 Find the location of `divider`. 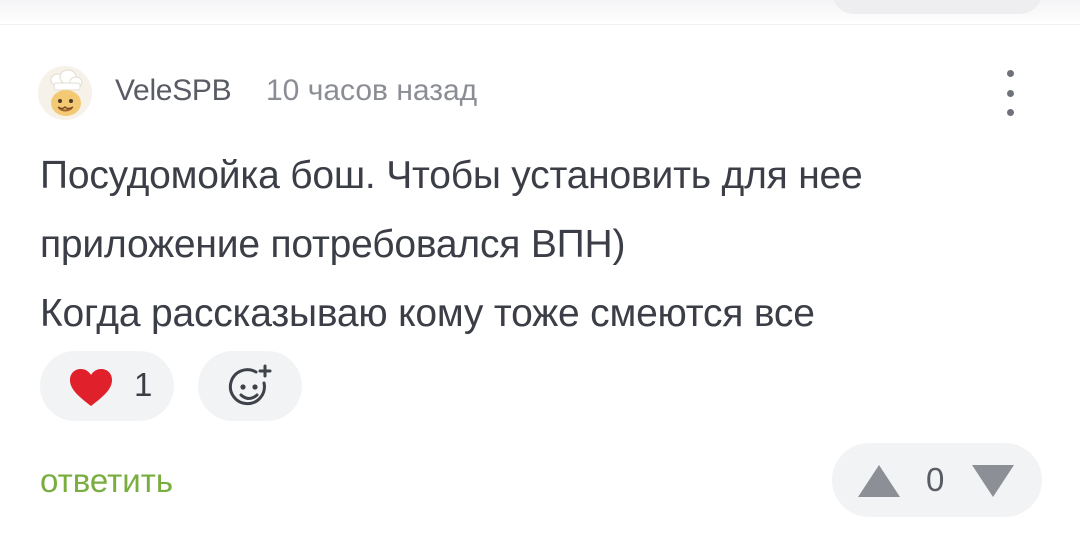

divider is located at coordinates (540, 24).